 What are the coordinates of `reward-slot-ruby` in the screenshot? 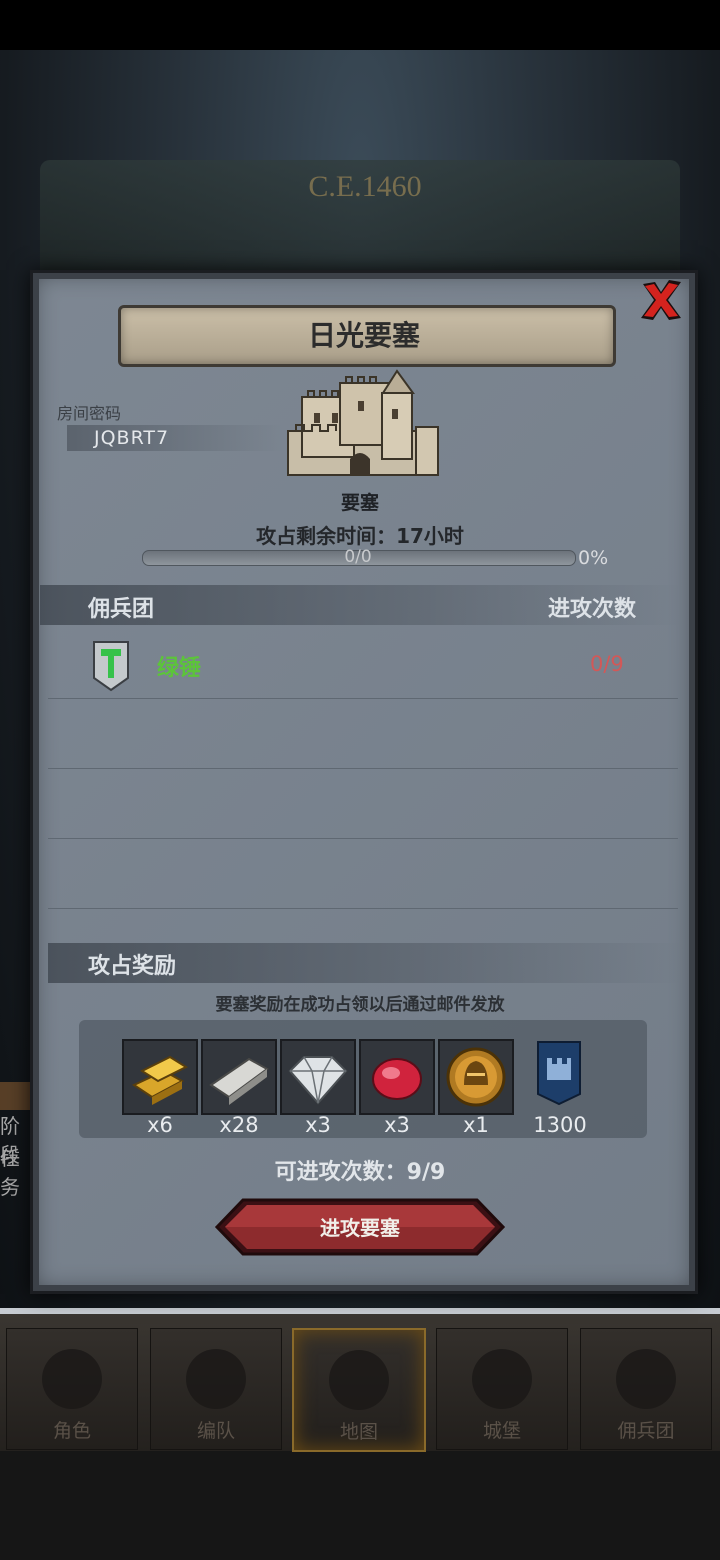 It's located at (397, 1077).